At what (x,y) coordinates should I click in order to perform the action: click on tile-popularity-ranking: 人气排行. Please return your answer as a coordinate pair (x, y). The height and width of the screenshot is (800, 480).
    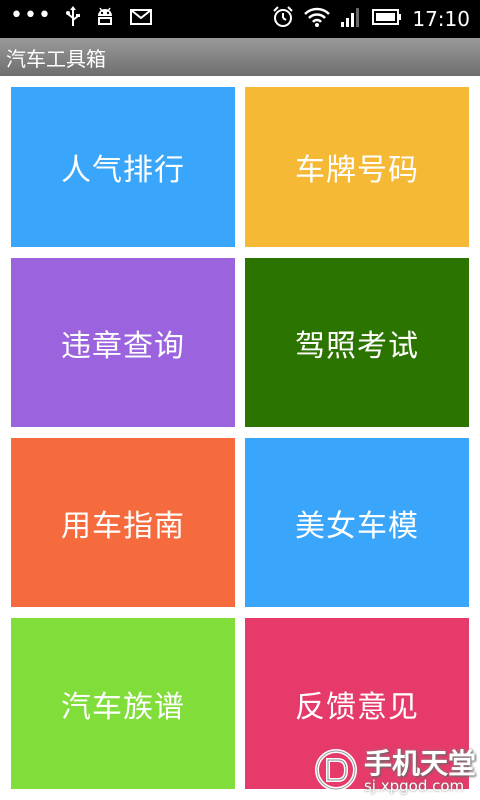
    Looking at the image, I should click on (123, 167).